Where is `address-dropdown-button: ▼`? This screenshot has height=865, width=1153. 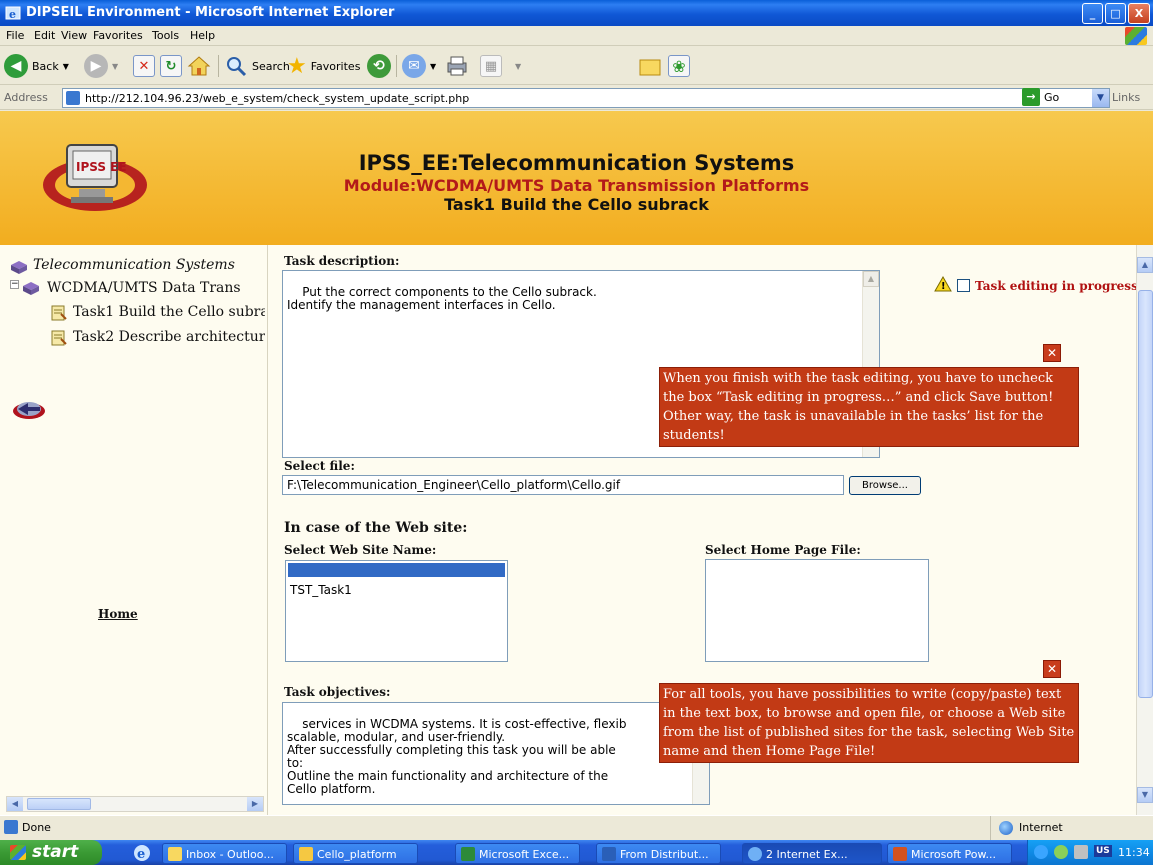
address-dropdown-button: ▼ is located at coordinates (1100, 98).